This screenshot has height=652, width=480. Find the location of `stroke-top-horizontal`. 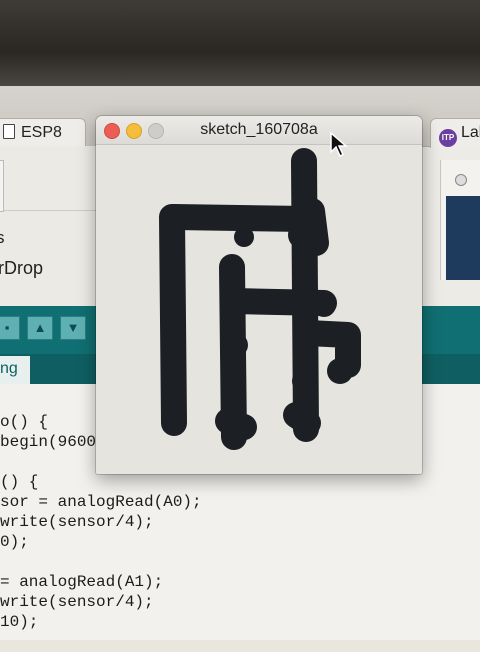

stroke-top-horizontal is located at coordinates (240, 218).